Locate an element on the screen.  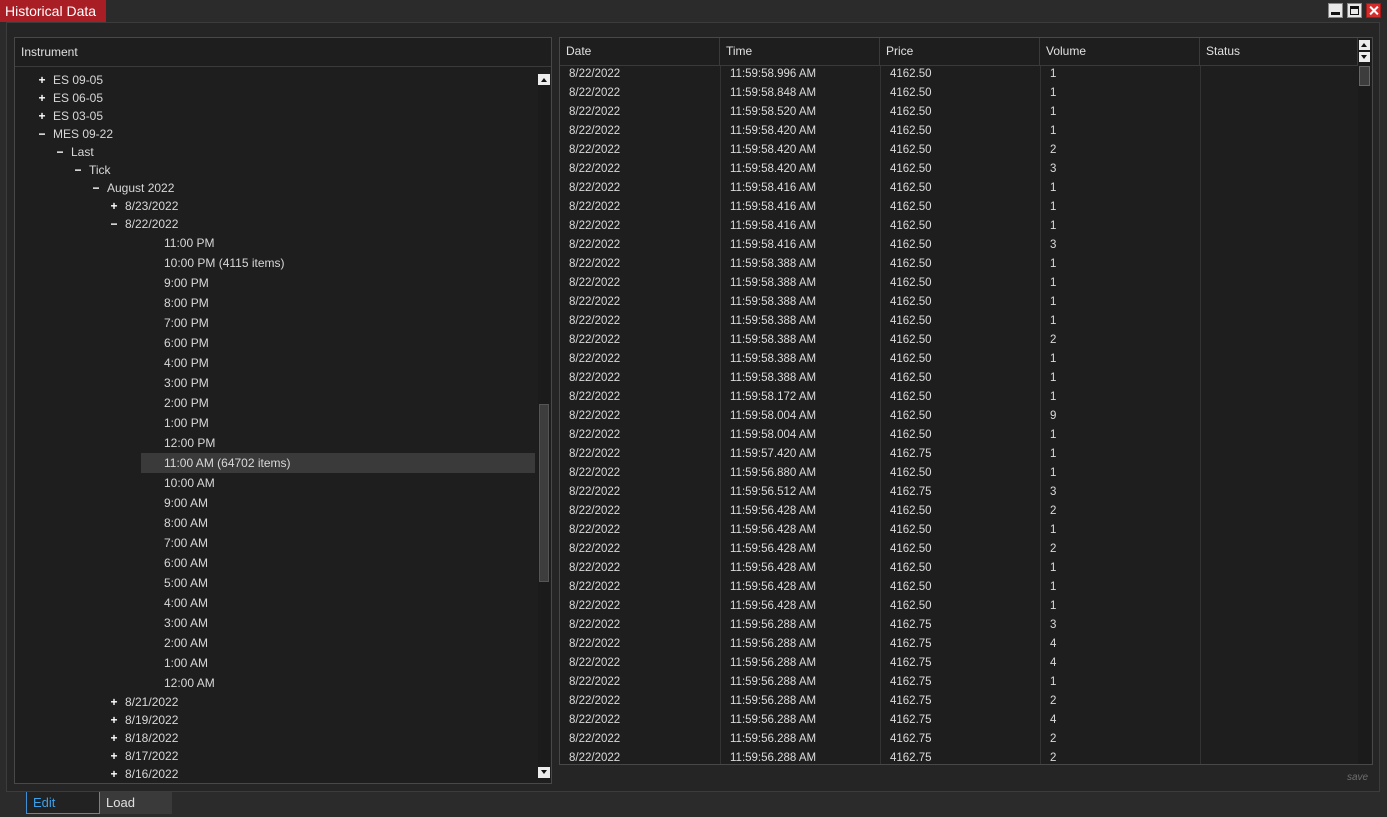
table-row: 8/22/2022 11:59:58.172 AM 4162.50 1 is located at coordinates (959, 397).